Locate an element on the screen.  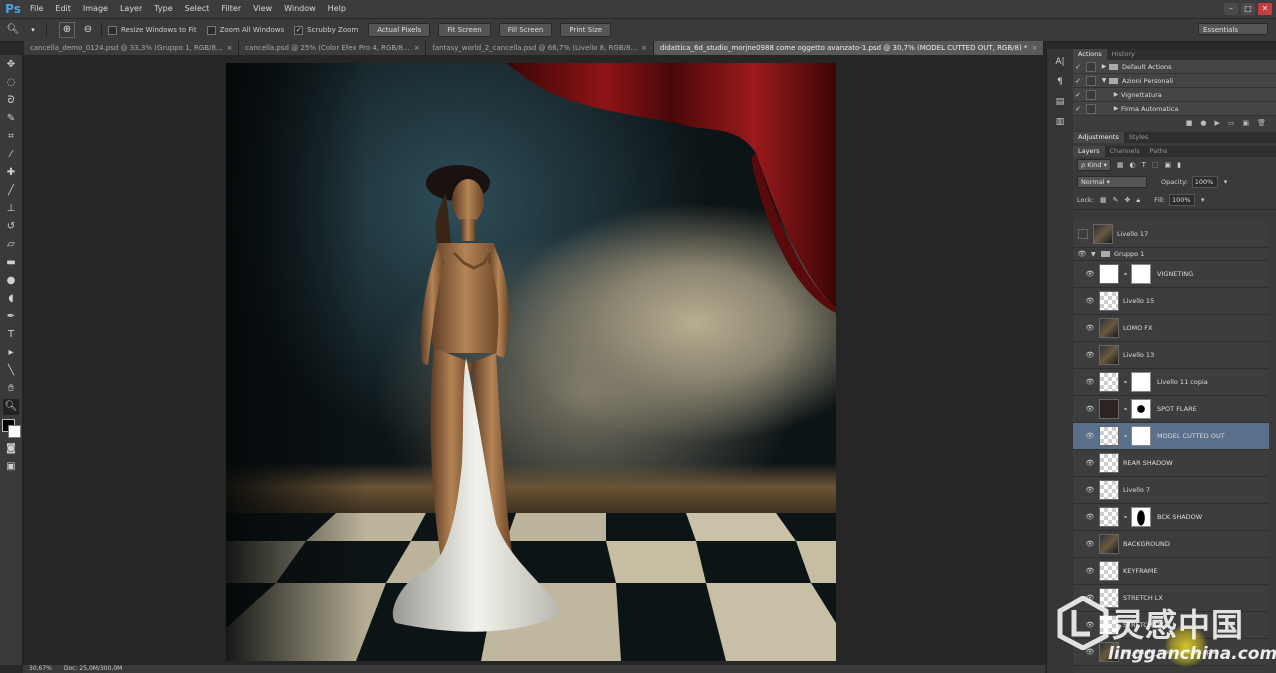
layer-row: 👁︎ Livello 13 is located at coordinates (1171, 355).